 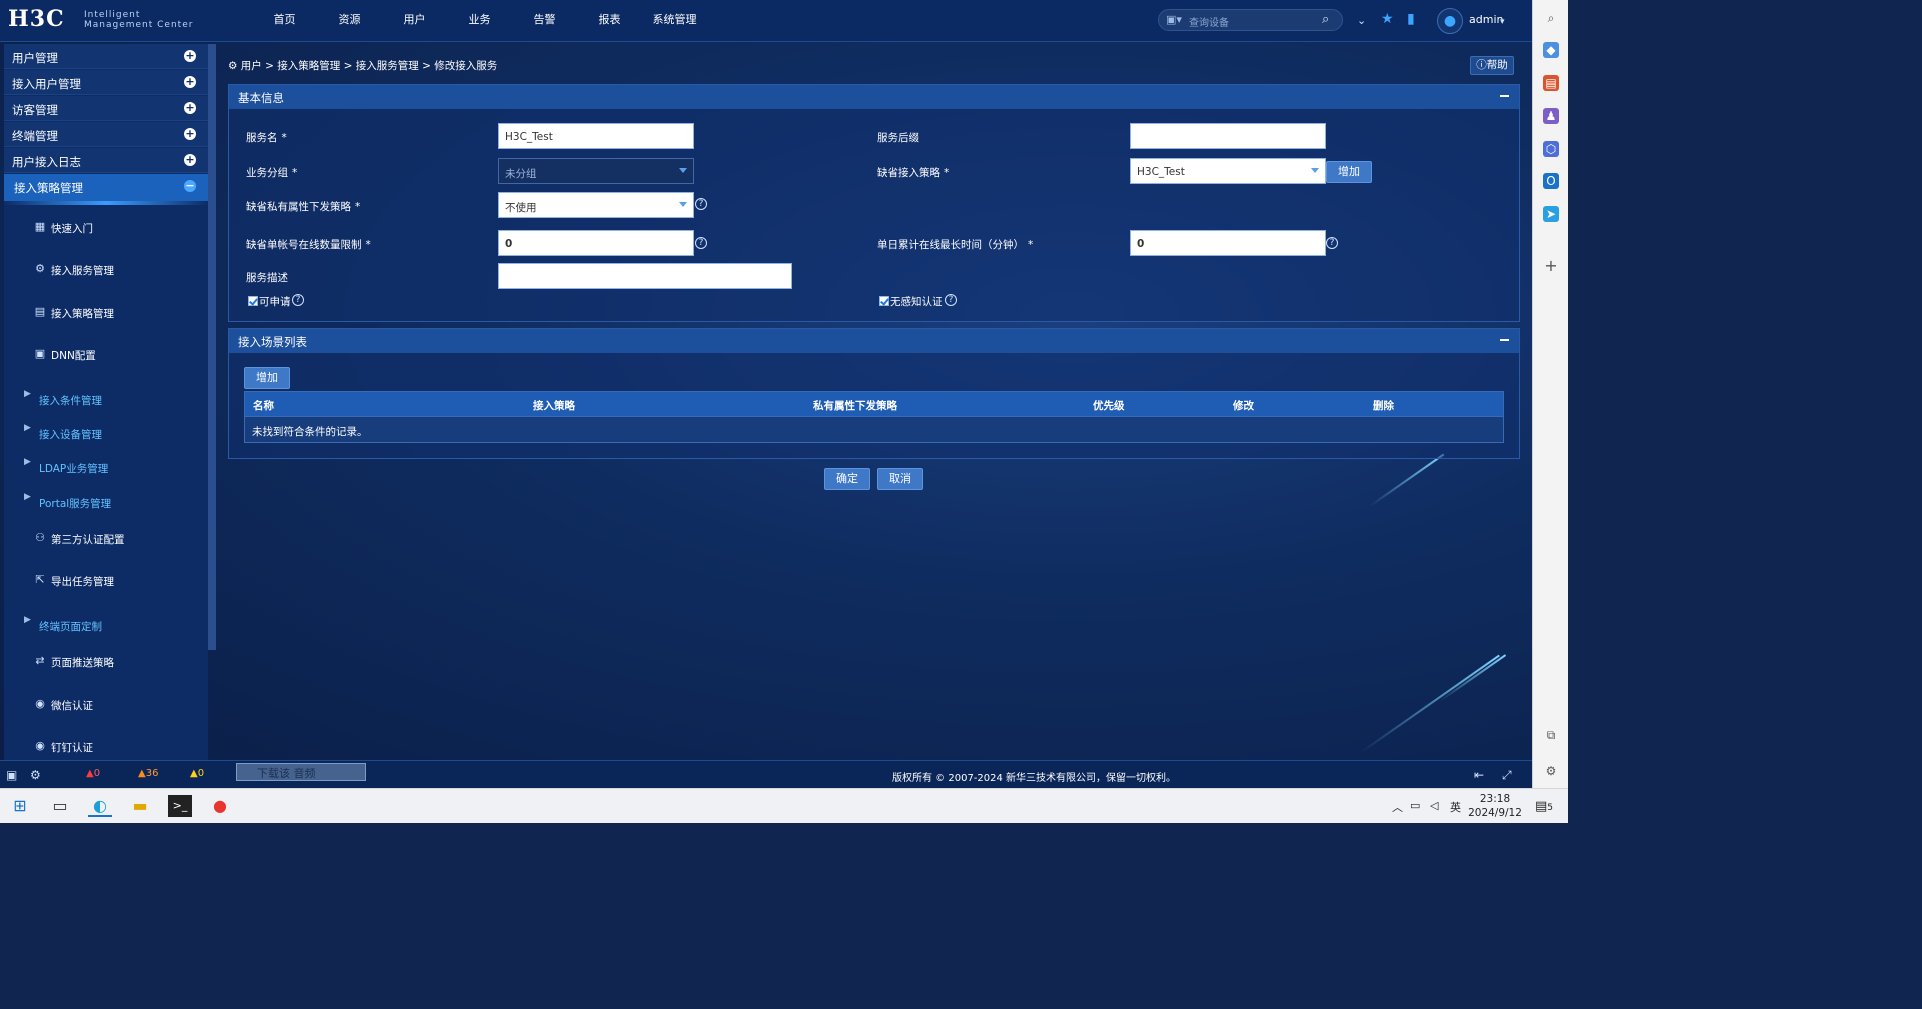 What do you see at coordinates (1109, 405) in the screenshot?
I see `col-priority: 优先级` at bounding box center [1109, 405].